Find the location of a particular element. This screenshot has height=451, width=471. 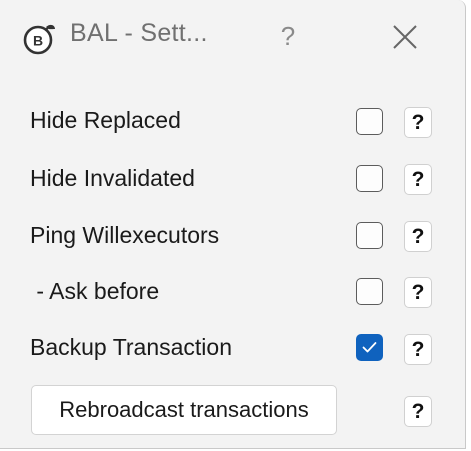

rebroadcast-transactions-button: Rebroadcast transactions is located at coordinates (184, 410).